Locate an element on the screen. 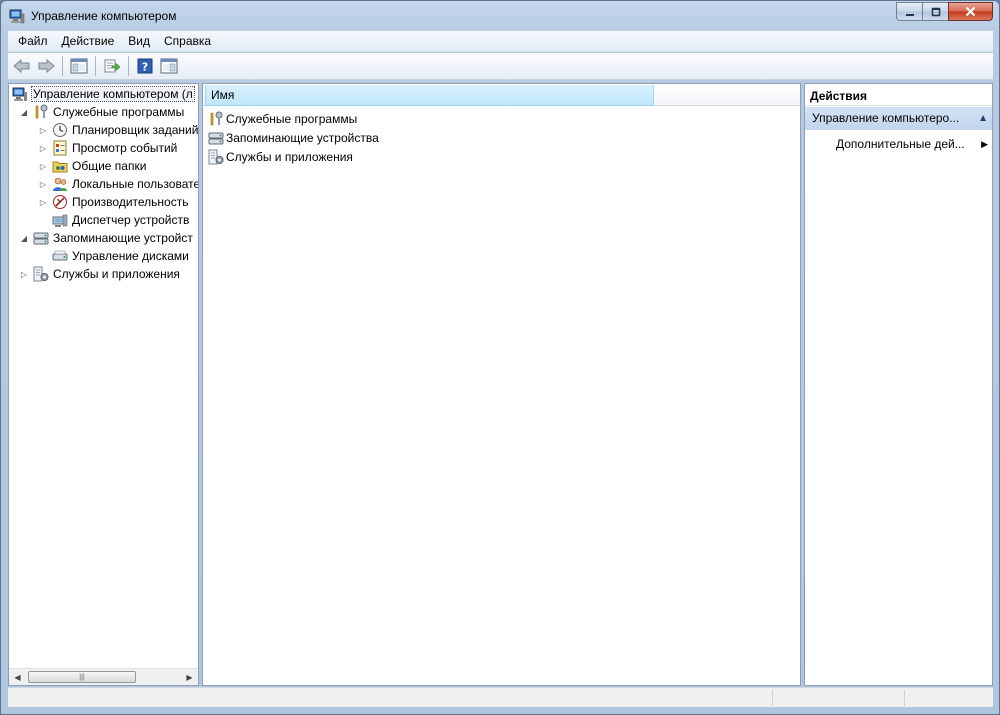 This screenshot has width=1000, height=715. maximize-button is located at coordinates (935, 11).